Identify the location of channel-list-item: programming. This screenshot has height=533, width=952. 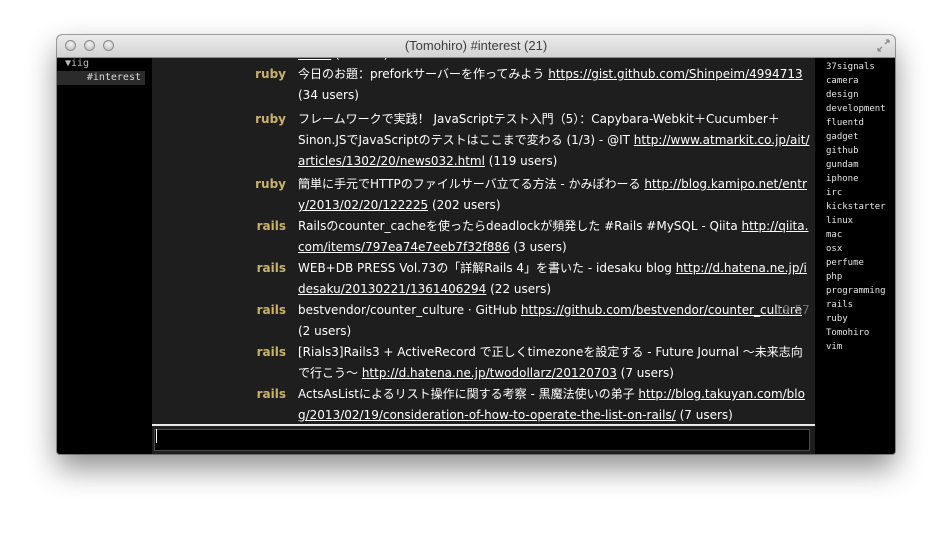
(856, 291).